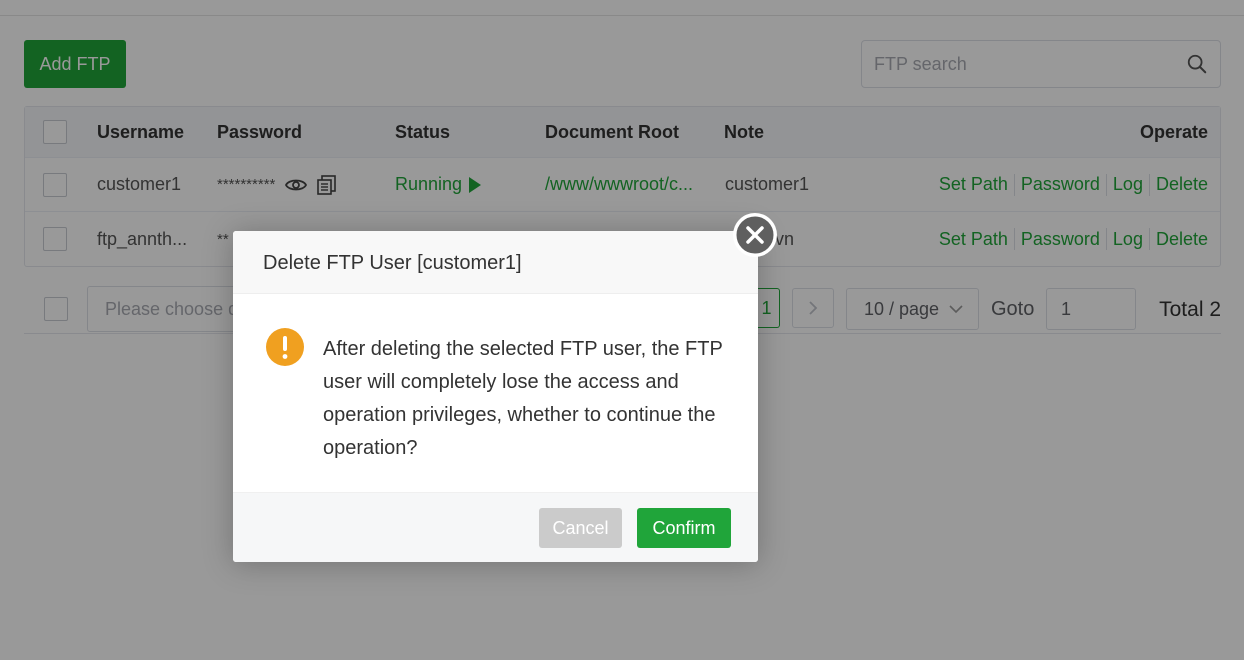  I want to click on dialog-title: Delete FTP User [customer1], so click(392, 263).